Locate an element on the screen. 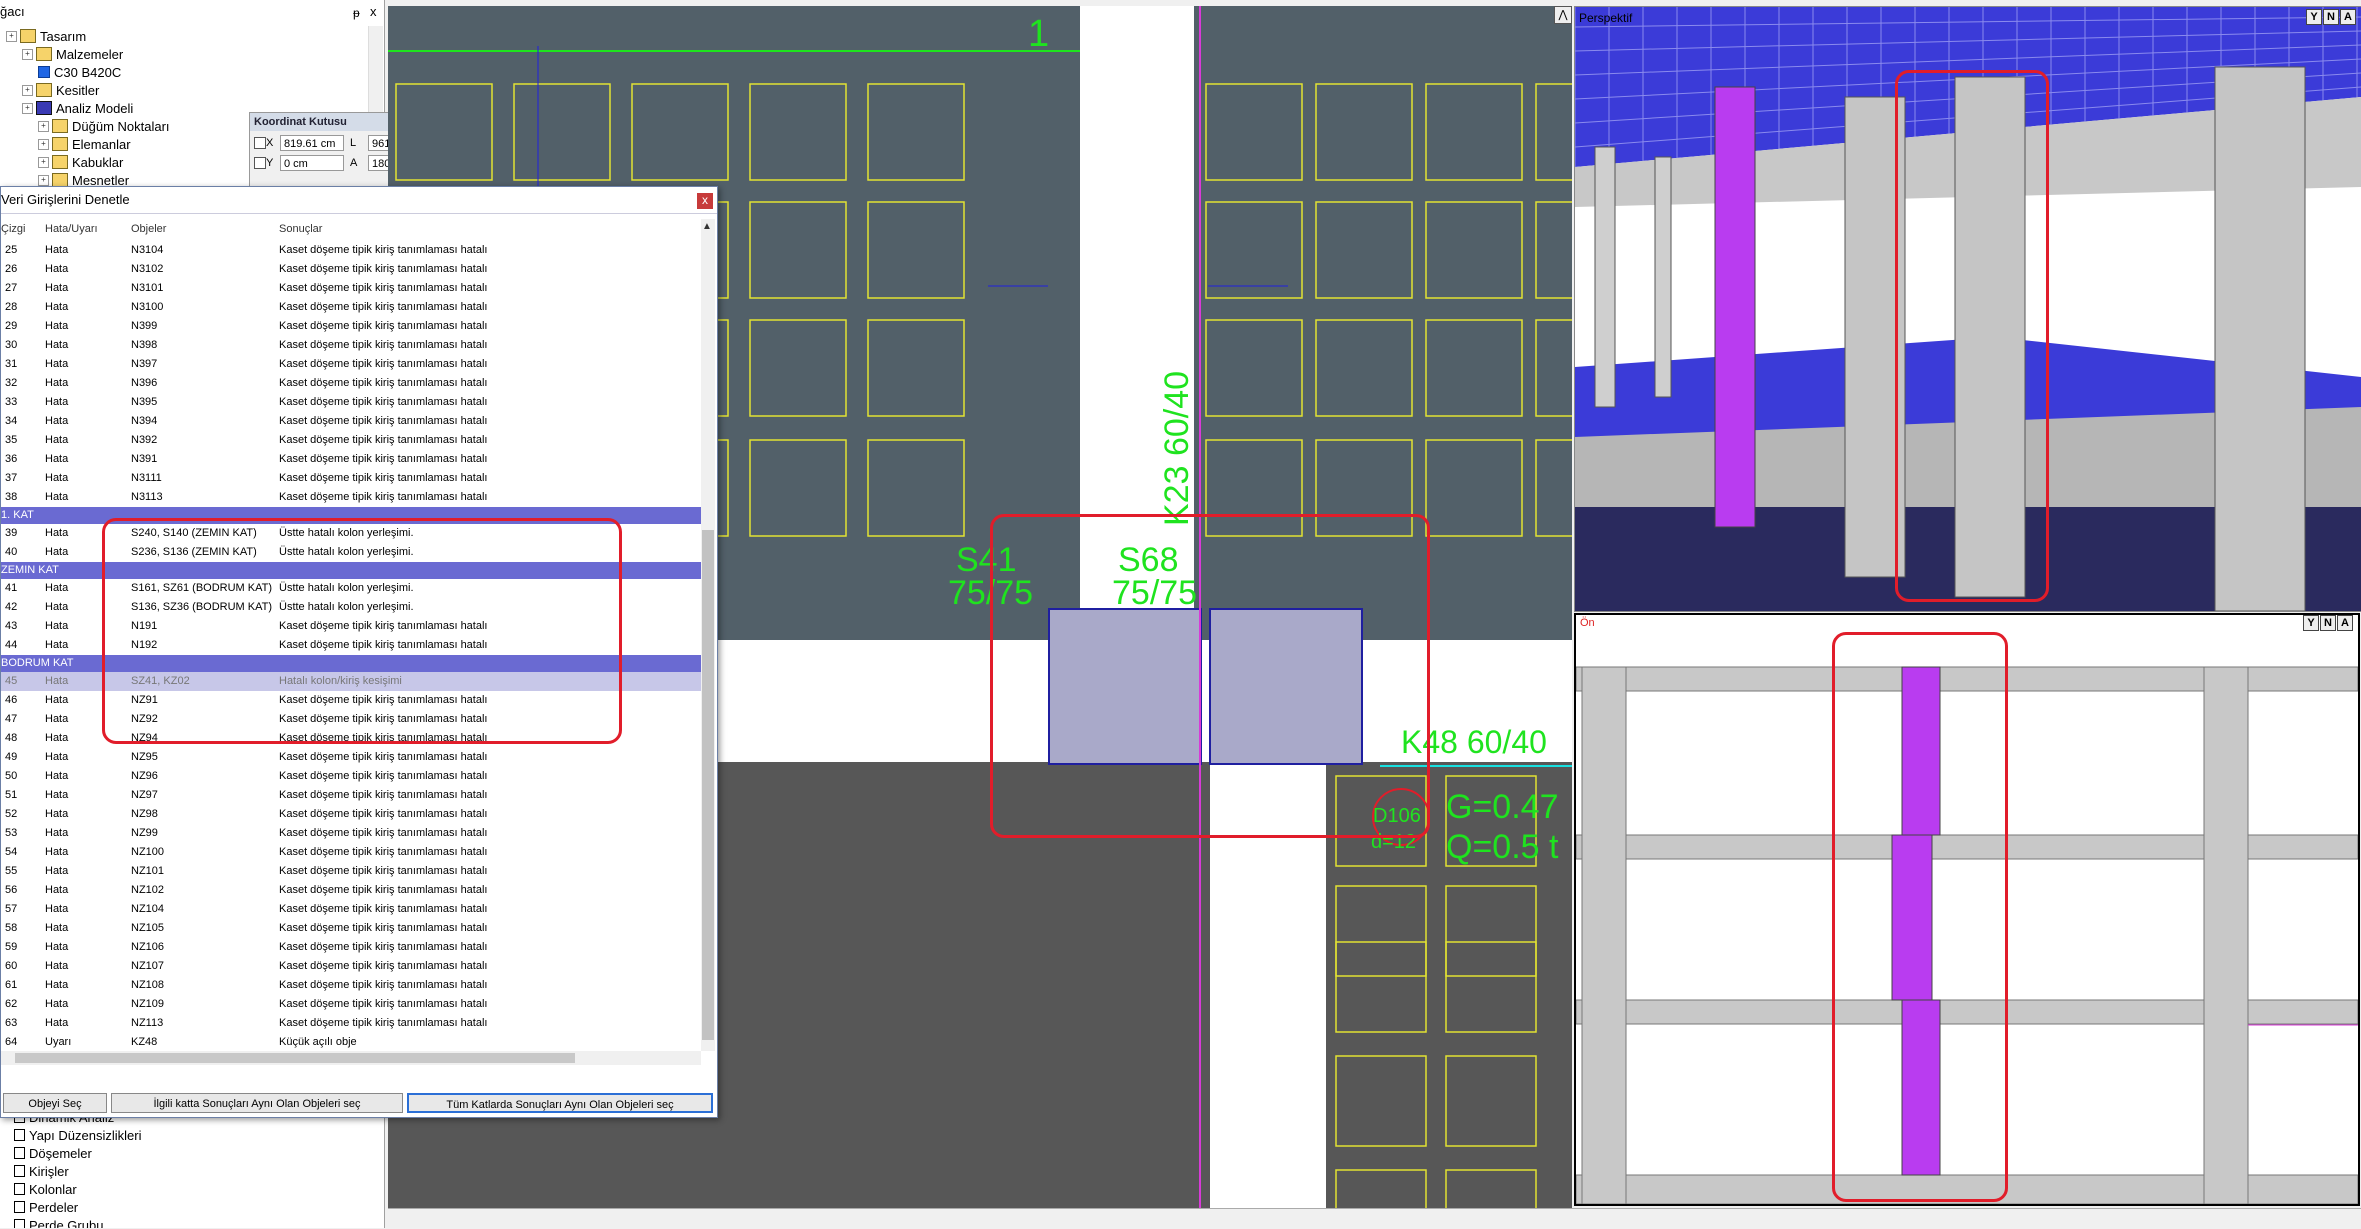  tree-item-label: Kirişler is located at coordinates (49, 1171).